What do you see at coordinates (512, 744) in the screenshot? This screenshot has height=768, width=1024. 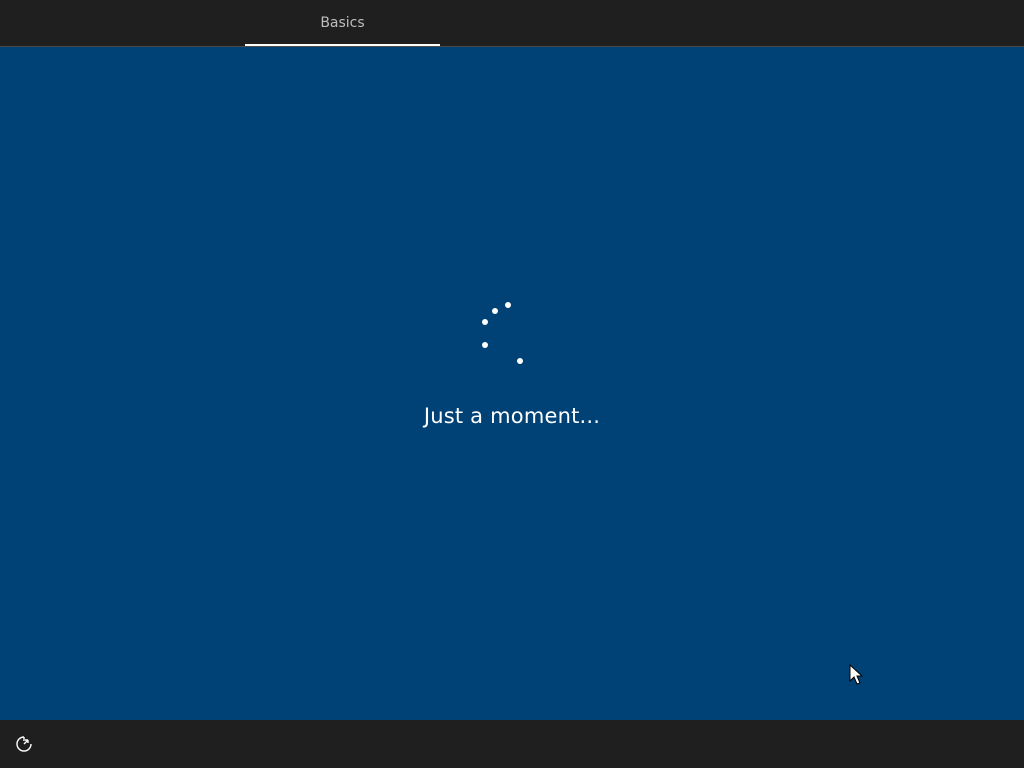 I see `bottom-bar` at bounding box center [512, 744].